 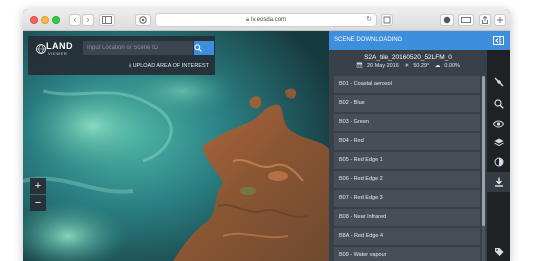 What do you see at coordinates (130, 66) in the screenshot?
I see `upload-icon: ⭳` at bounding box center [130, 66].